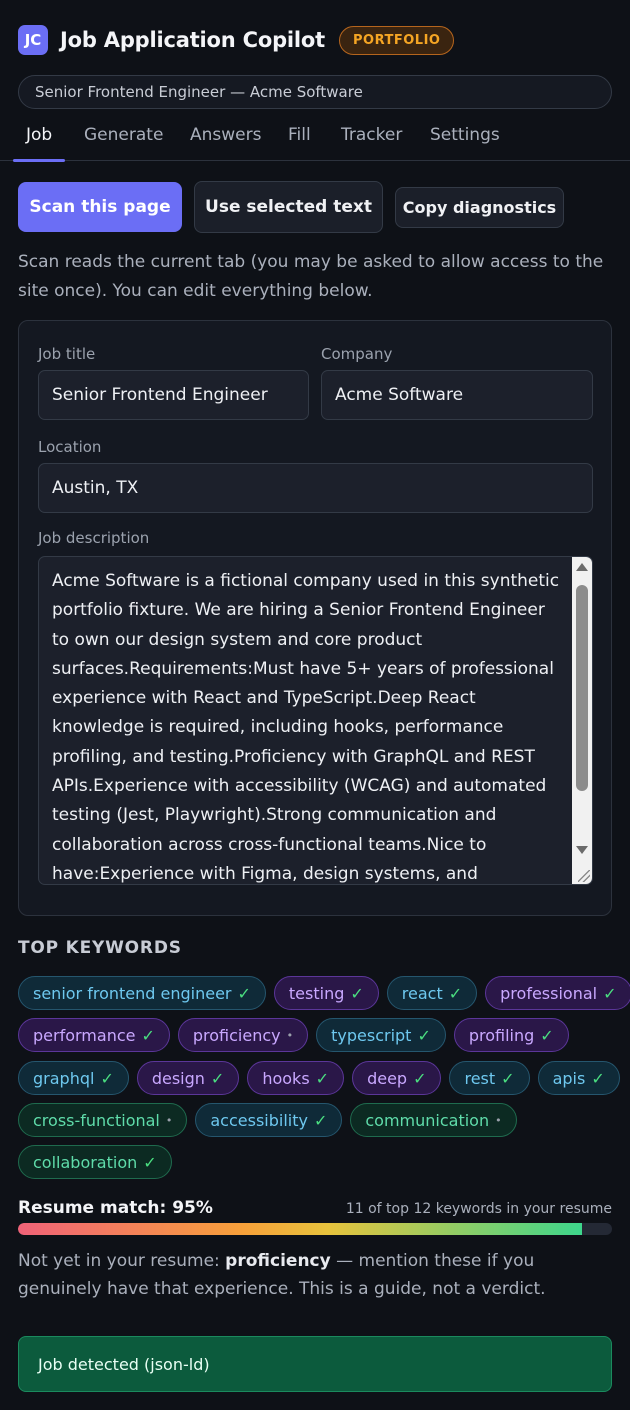 This screenshot has height=1410, width=630. I want to click on keyword-chip: apis ✓, so click(578, 1078).